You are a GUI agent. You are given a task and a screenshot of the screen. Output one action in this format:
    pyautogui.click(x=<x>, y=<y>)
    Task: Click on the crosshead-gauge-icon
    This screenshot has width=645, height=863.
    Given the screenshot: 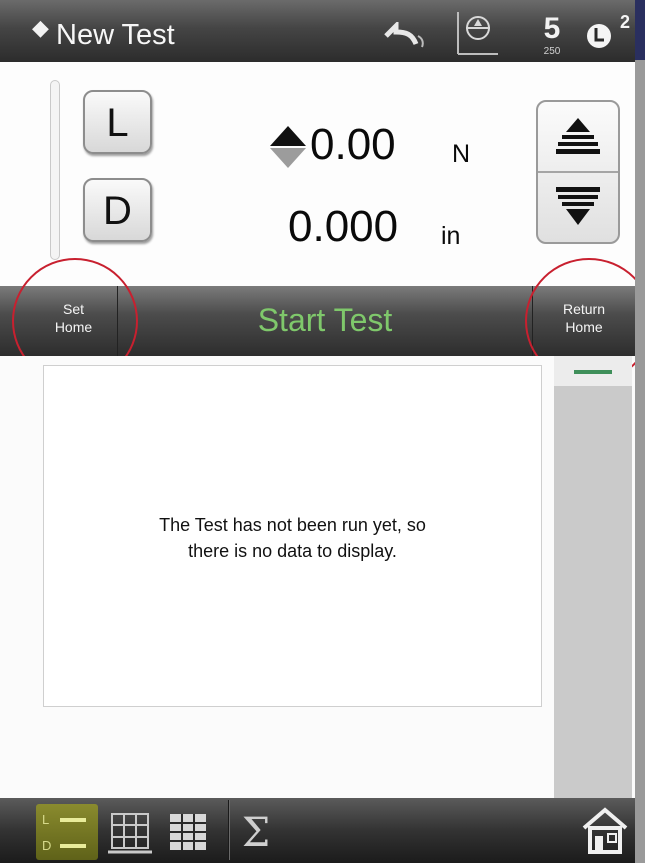 What is the action you would take?
    pyautogui.click(x=476, y=34)
    